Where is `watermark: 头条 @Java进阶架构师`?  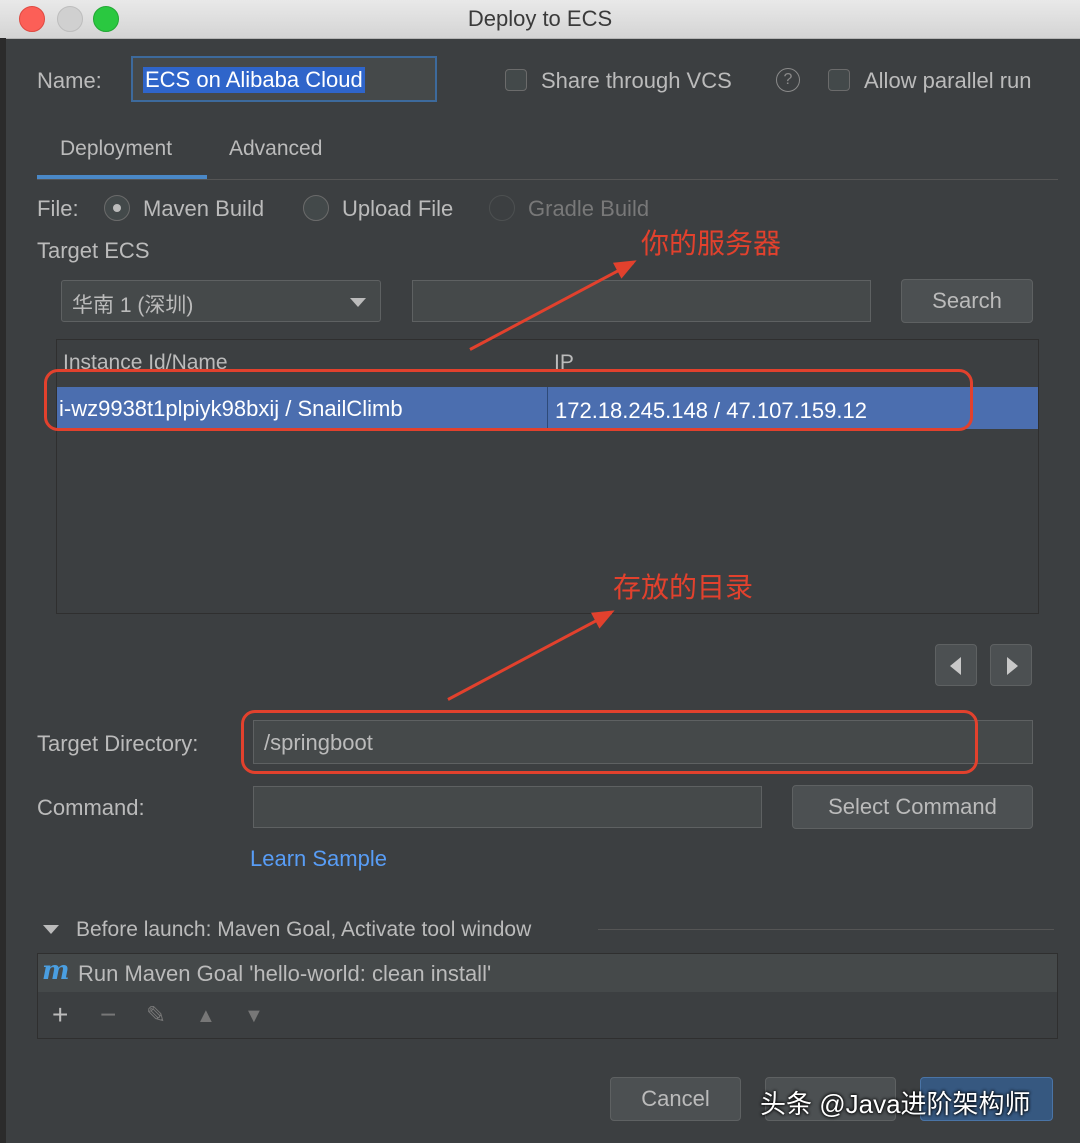
watermark: 头条 @Java进阶架构师 is located at coordinates (895, 1104).